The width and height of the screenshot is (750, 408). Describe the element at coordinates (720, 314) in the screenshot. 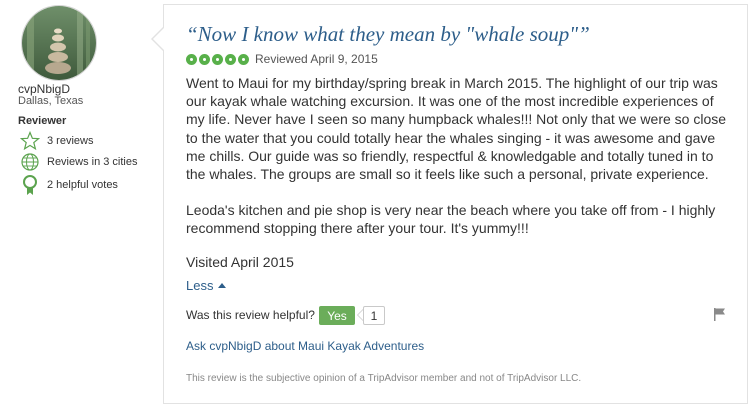

I see `flag-icon` at that location.